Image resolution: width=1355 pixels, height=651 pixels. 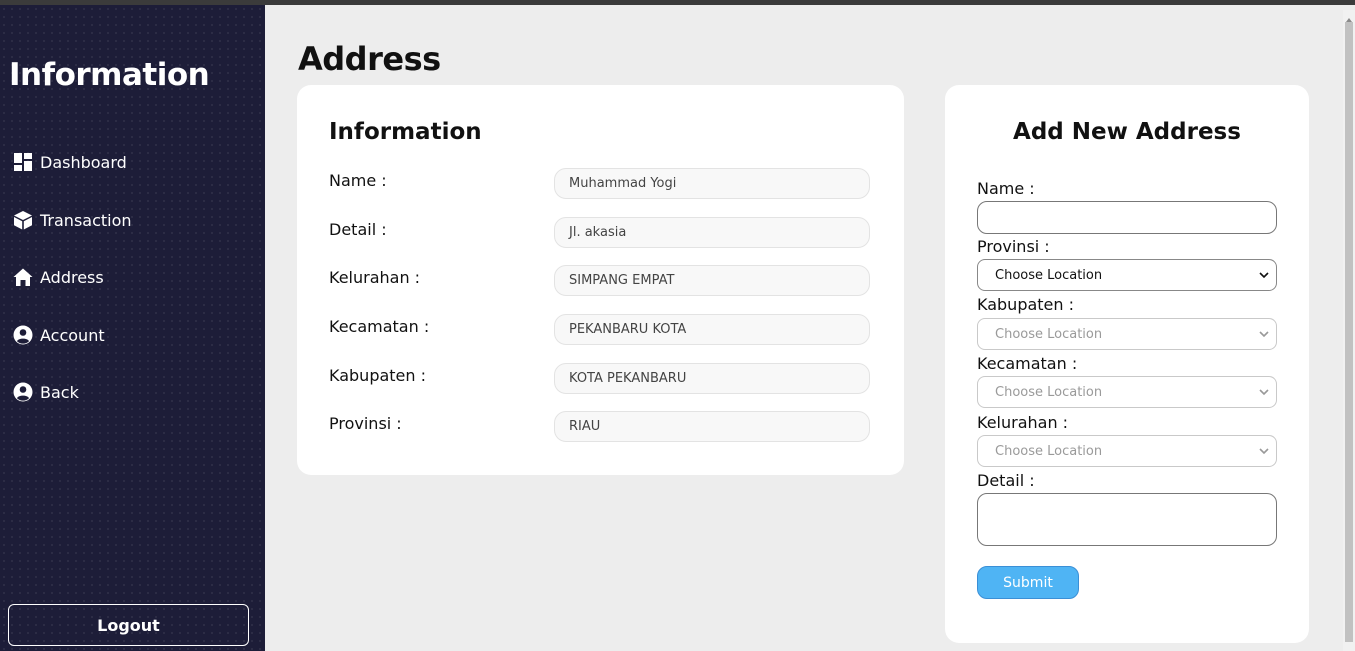 What do you see at coordinates (1127, 217) in the screenshot?
I see `name-input` at bounding box center [1127, 217].